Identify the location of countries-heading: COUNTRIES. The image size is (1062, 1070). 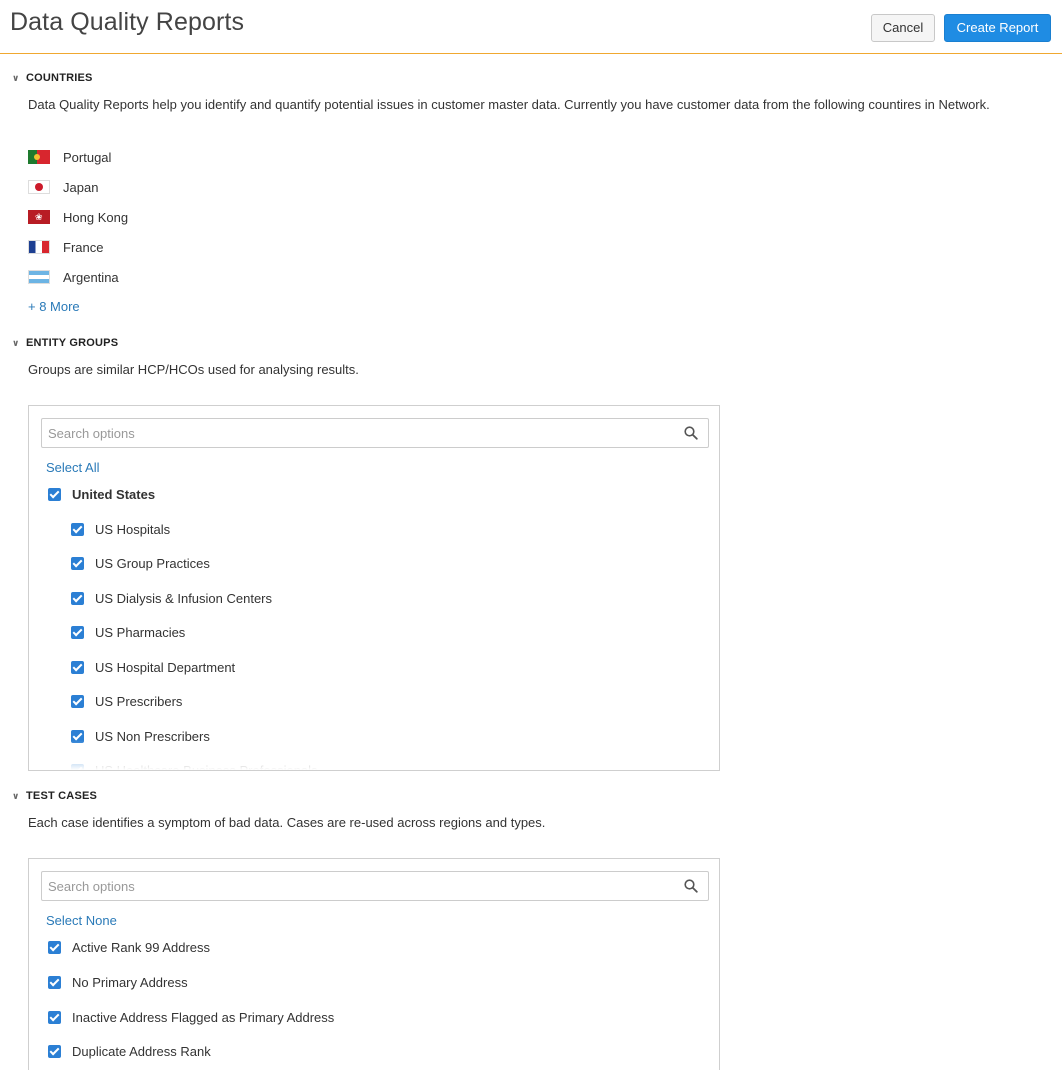
(59, 78).